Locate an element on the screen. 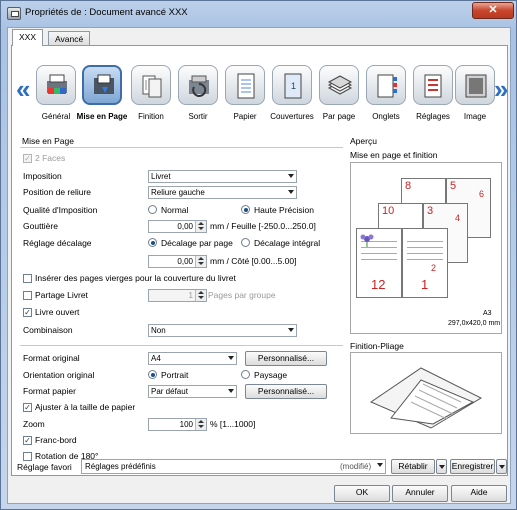  page-number: 10 is located at coordinates (388, 211).